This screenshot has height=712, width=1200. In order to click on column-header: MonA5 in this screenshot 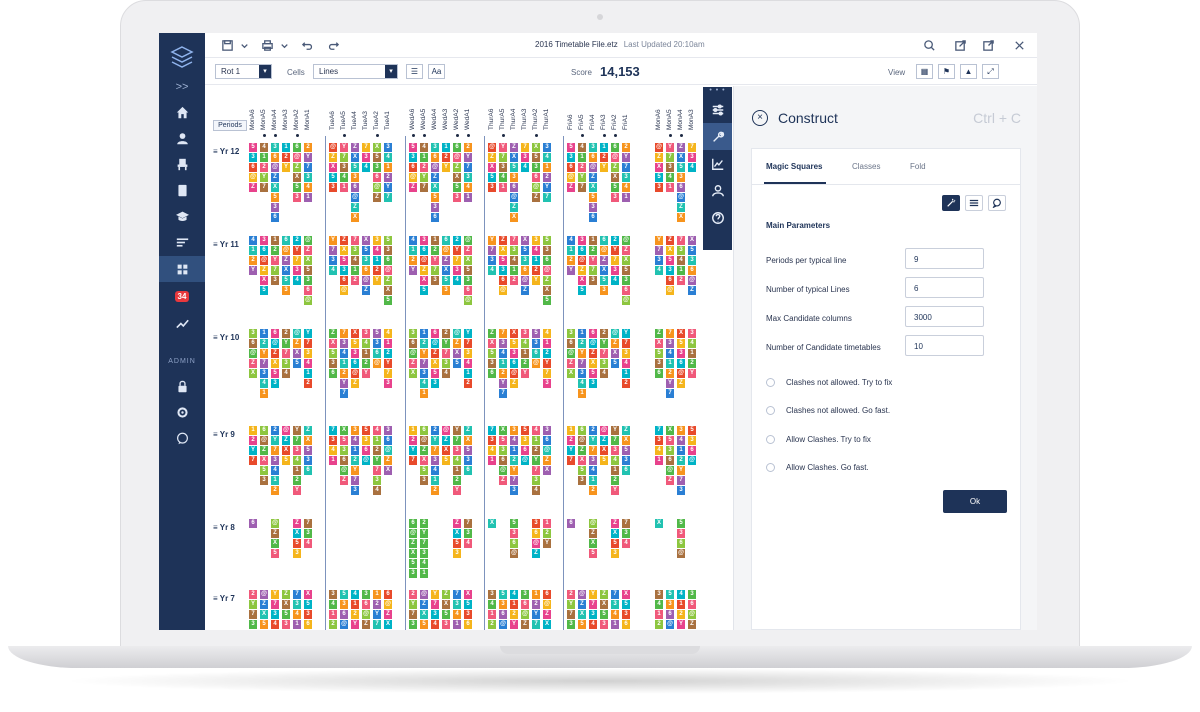, I will do `click(264, 110)`.